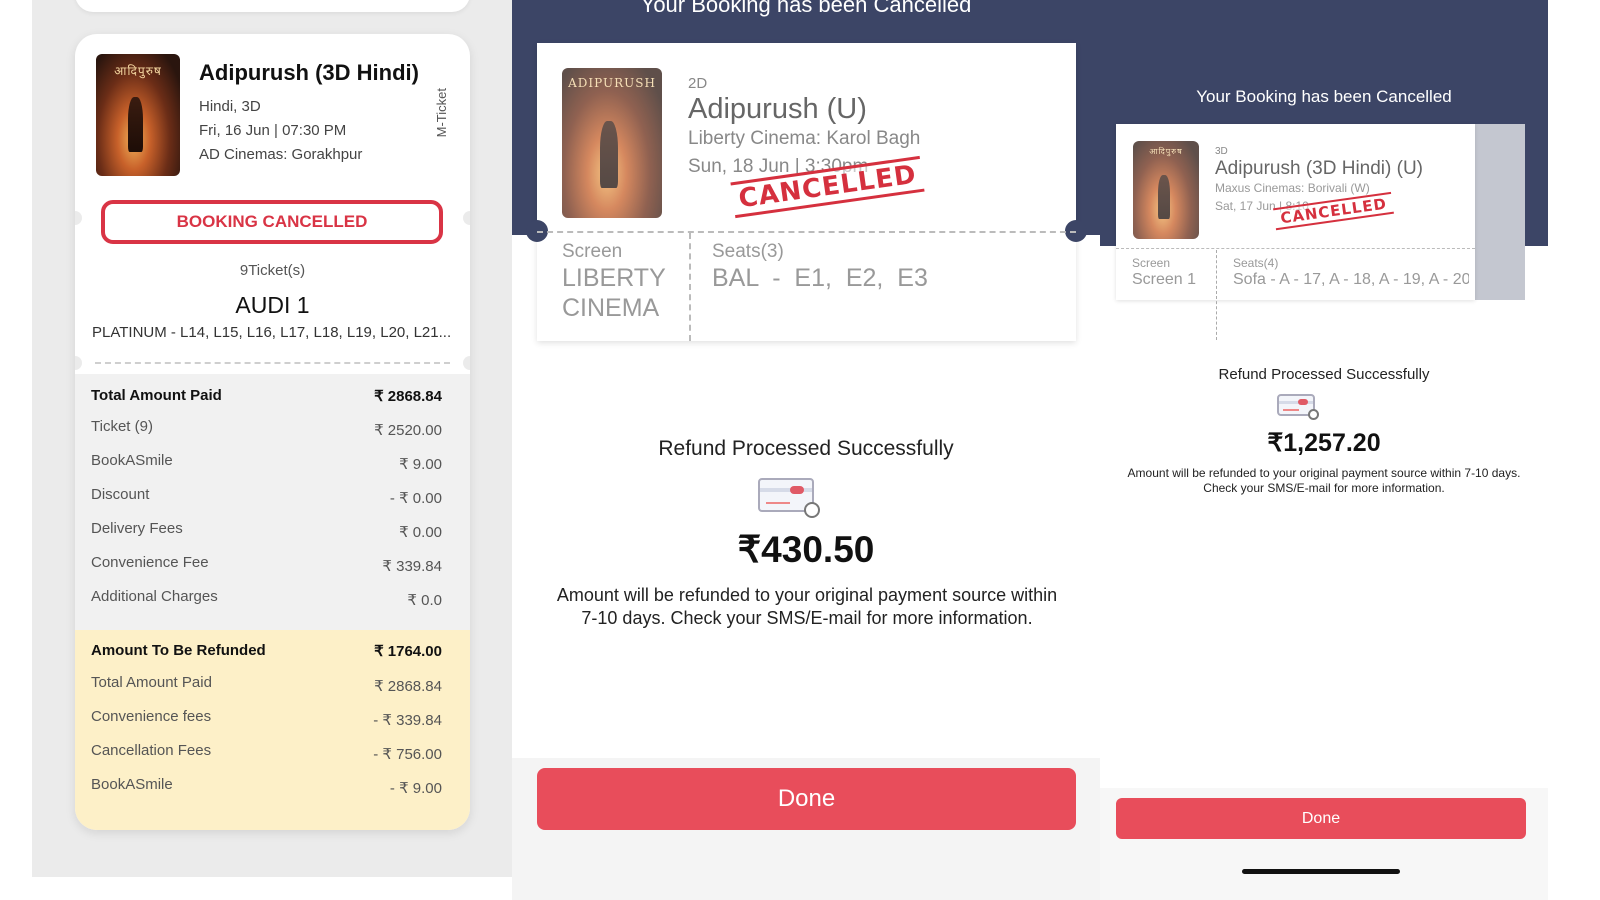  What do you see at coordinates (797, 490) in the screenshot?
I see `card-chip` at bounding box center [797, 490].